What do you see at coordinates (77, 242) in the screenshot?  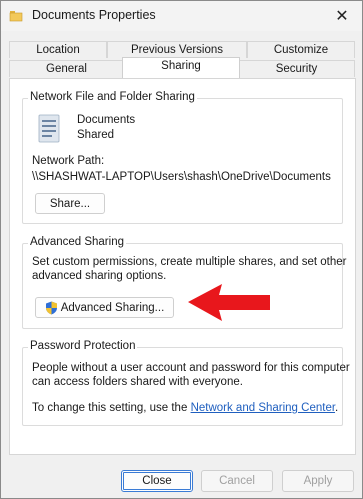 I see `advanced-sharing-label: Advanced Sharing` at bounding box center [77, 242].